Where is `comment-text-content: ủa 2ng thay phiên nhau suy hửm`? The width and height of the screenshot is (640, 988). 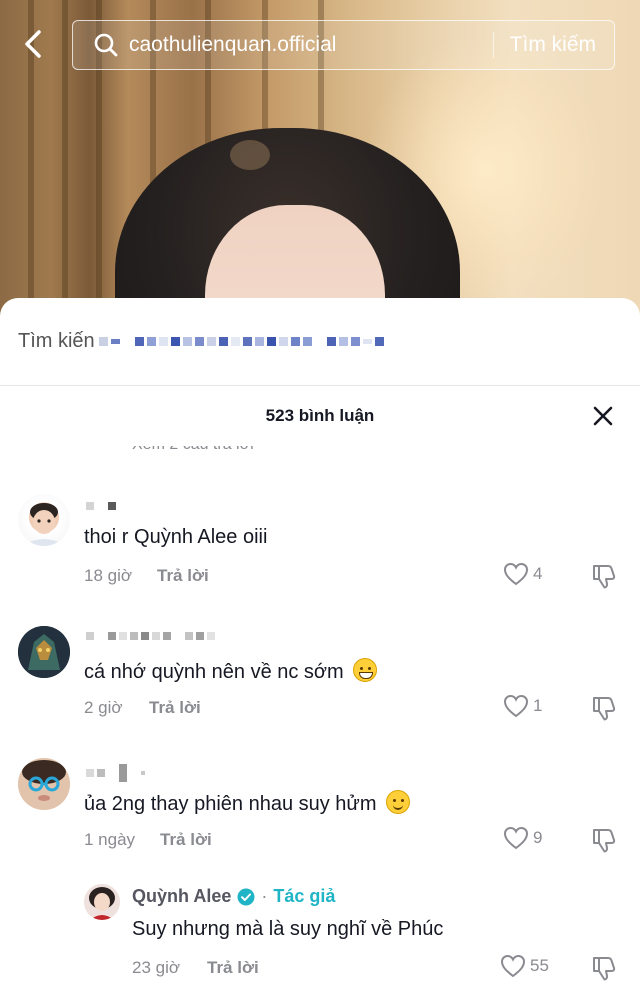 comment-text-content: ủa 2ng thay phiên nhau suy hửm is located at coordinates (230, 804).